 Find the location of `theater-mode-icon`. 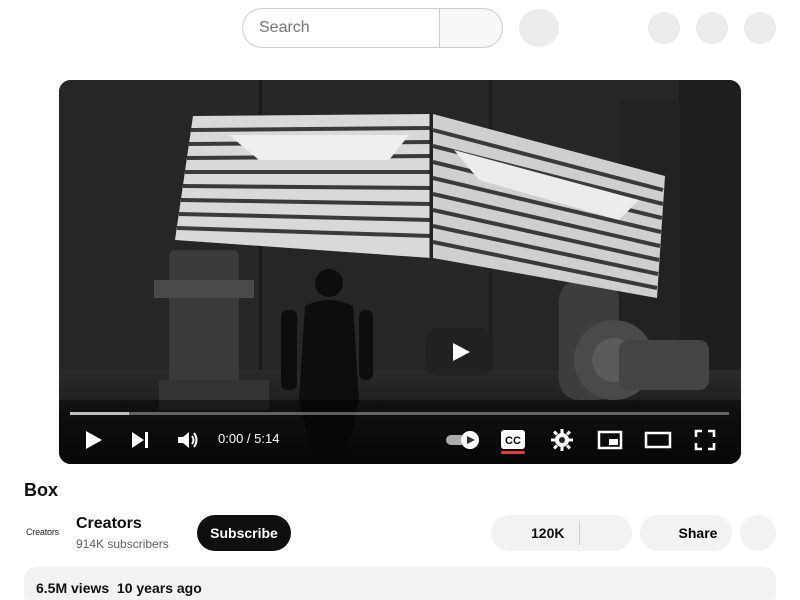

theater-mode-icon is located at coordinates (658, 440).